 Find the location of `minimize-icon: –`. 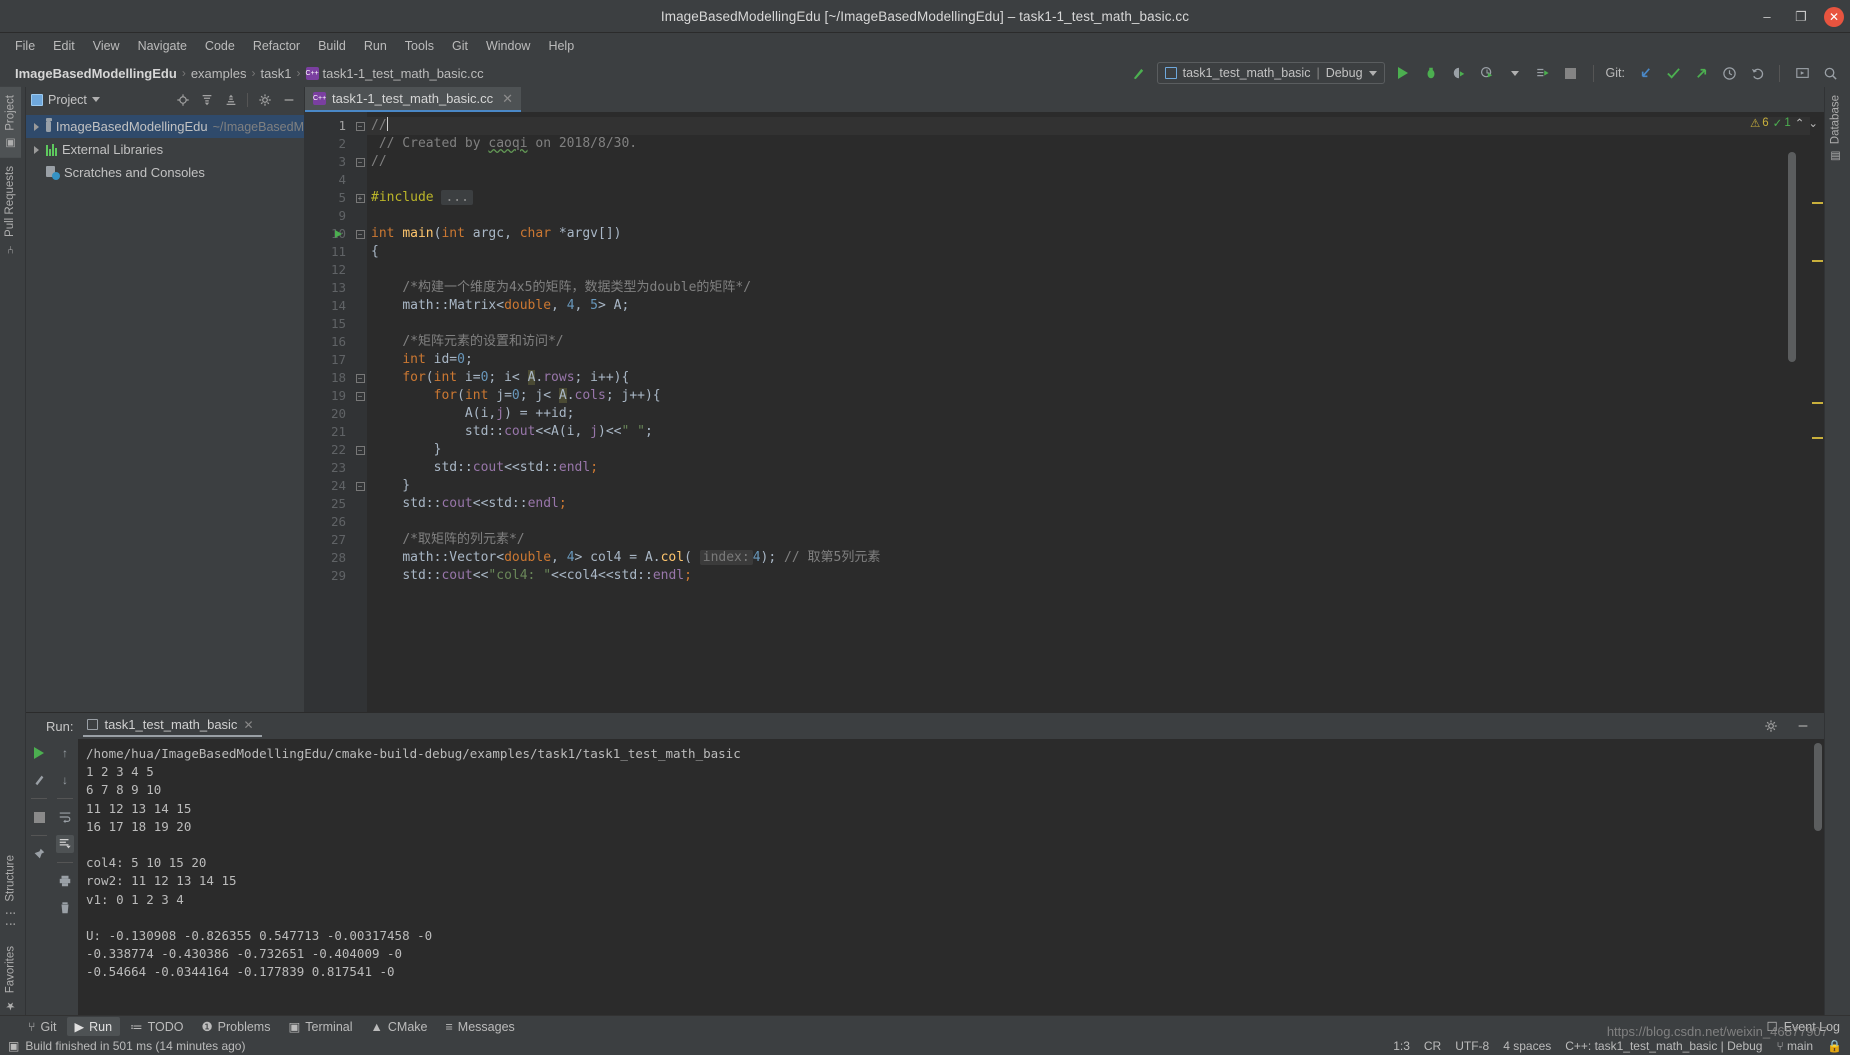

minimize-icon: – is located at coordinates (1767, 17).